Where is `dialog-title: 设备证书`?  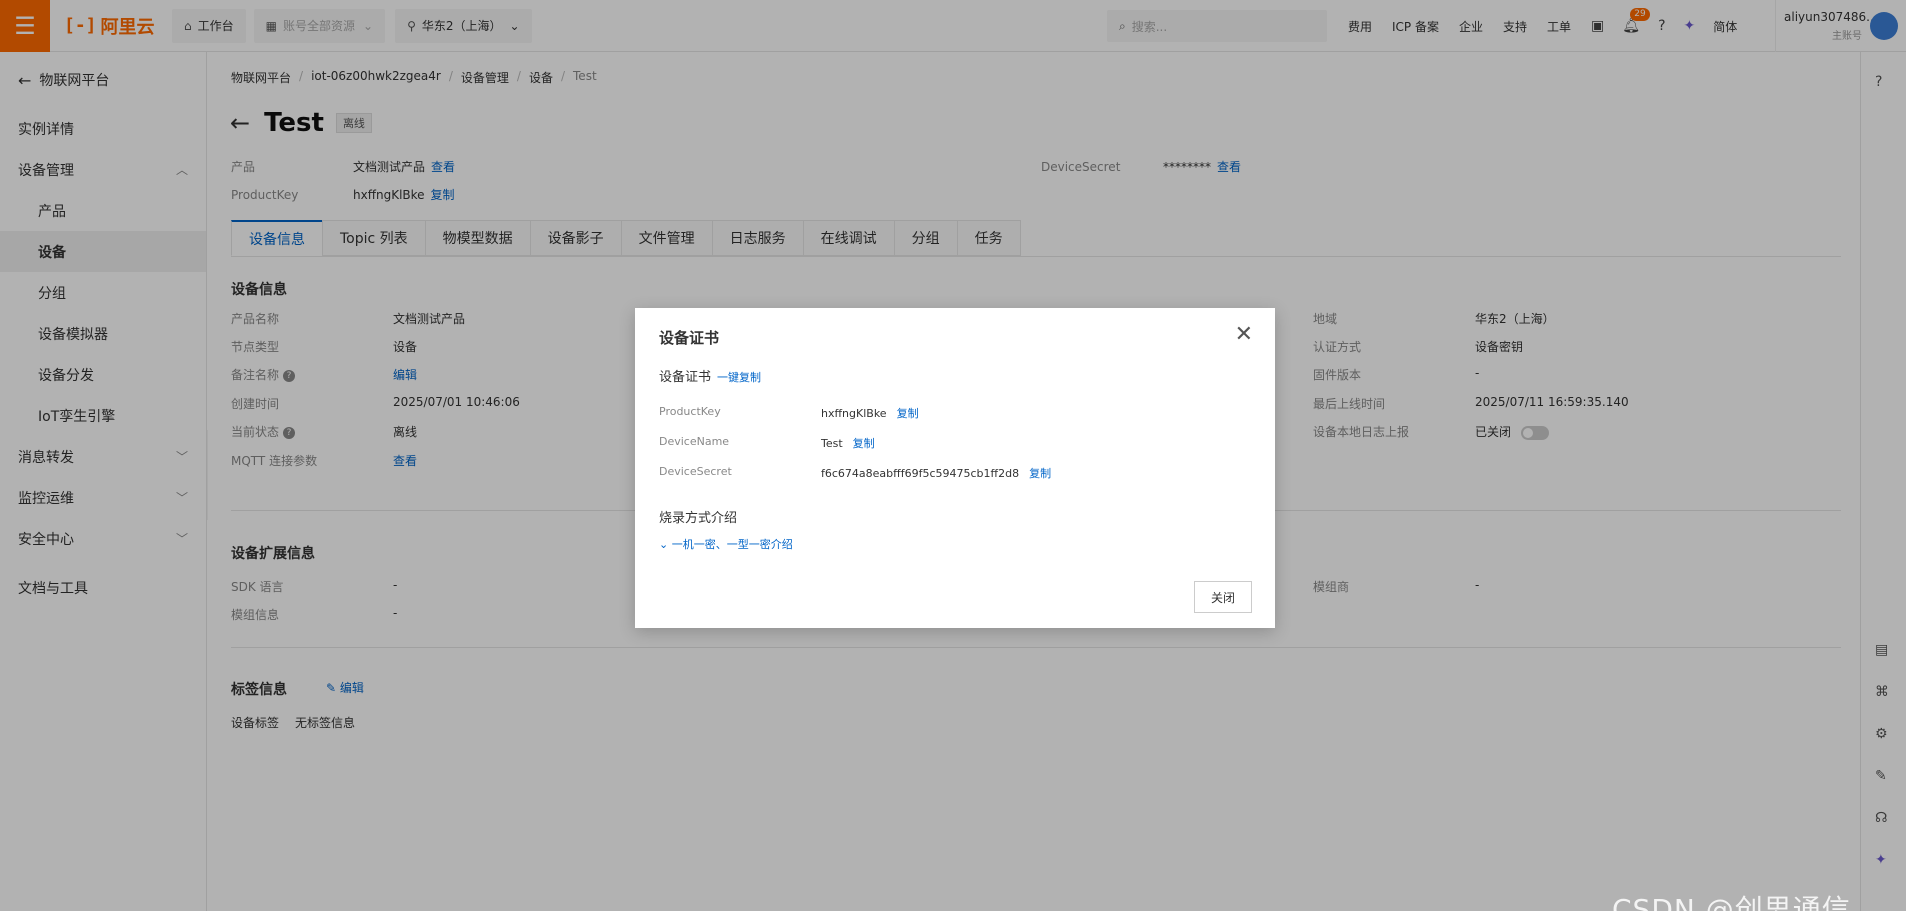
dialog-title: 设备证书 is located at coordinates (689, 338).